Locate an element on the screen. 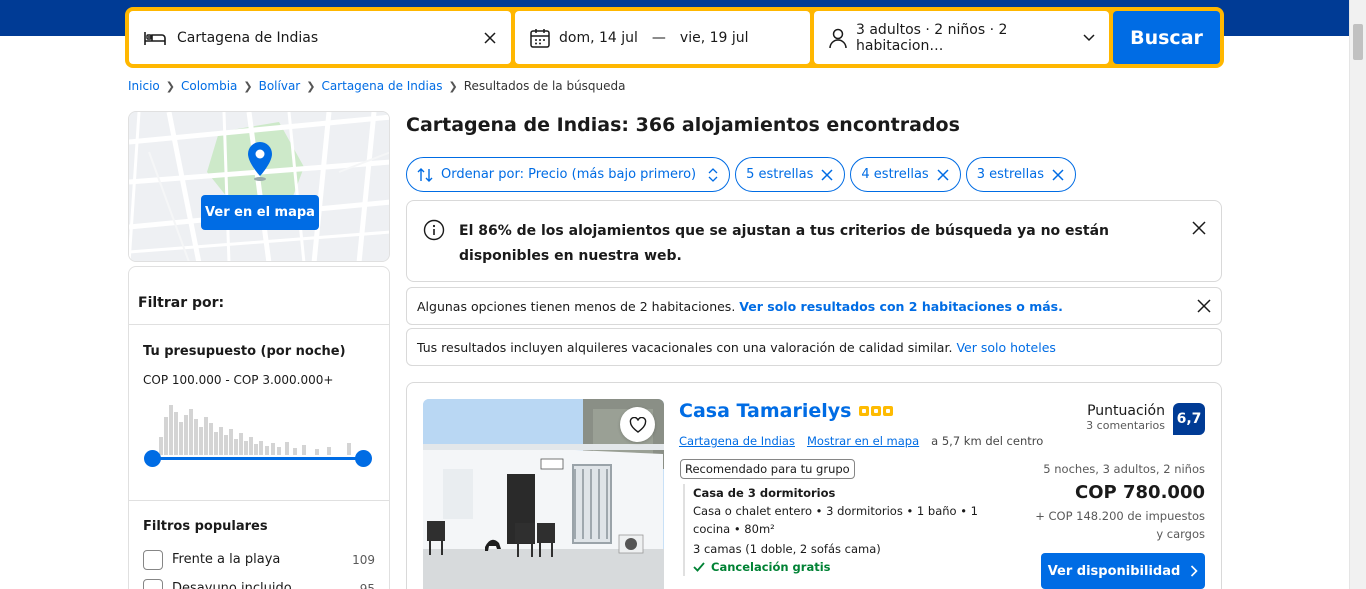  sort-arrows-icon is located at coordinates (425, 174).